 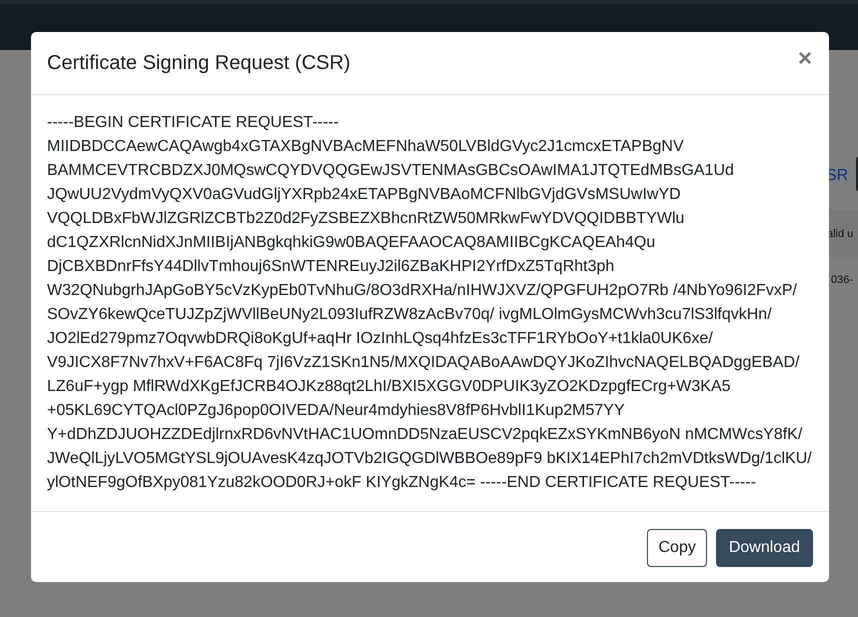 I want to click on dialog-title: Certificate Signing Request (CSR), so click(x=198, y=63).